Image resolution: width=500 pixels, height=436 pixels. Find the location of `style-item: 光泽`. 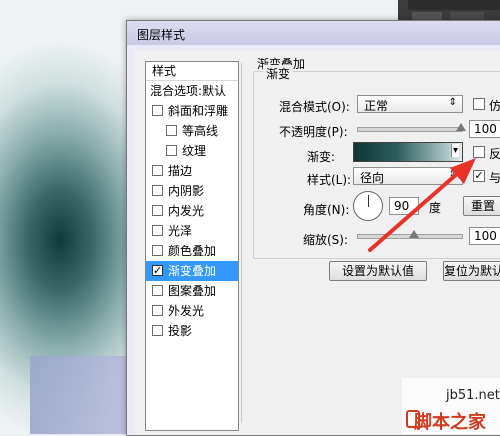

style-item: 光泽 is located at coordinates (192, 231).